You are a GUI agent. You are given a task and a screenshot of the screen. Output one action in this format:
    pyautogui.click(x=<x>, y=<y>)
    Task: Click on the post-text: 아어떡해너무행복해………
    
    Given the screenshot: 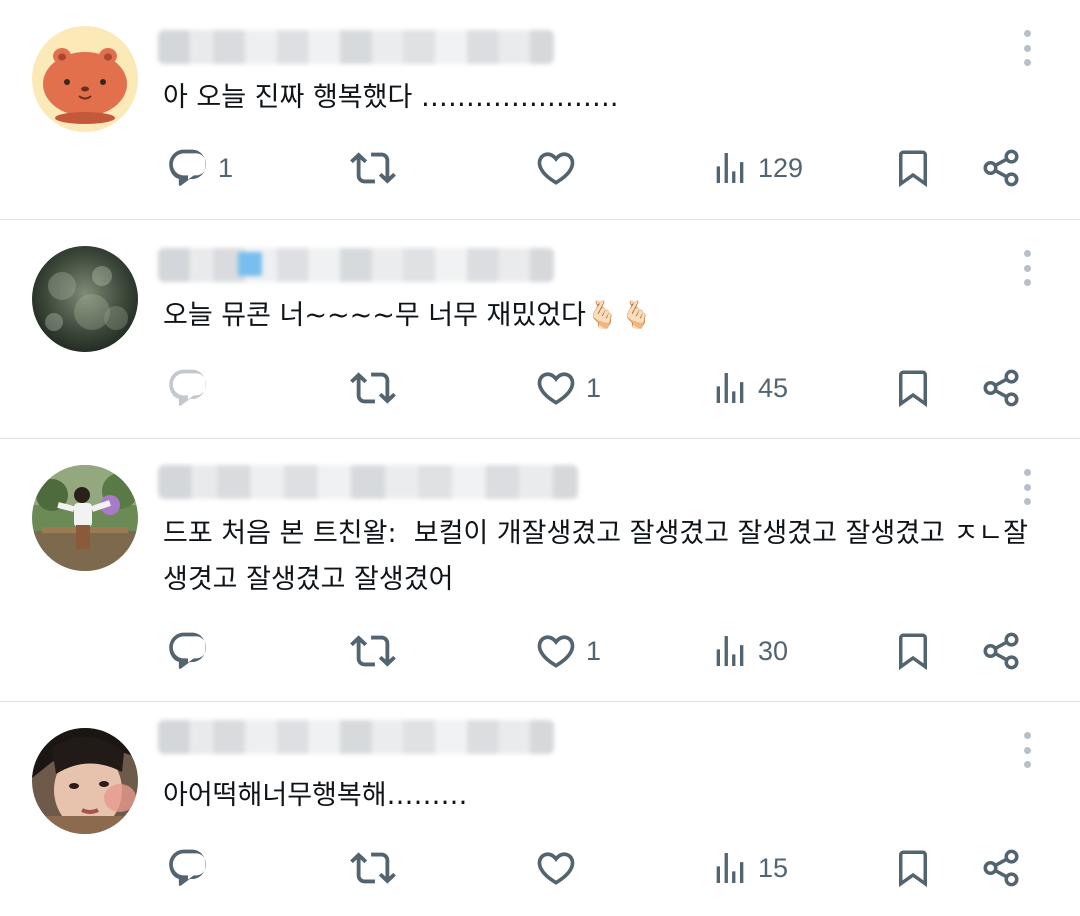 What is the action you would take?
    pyautogui.click(x=315, y=795)
    